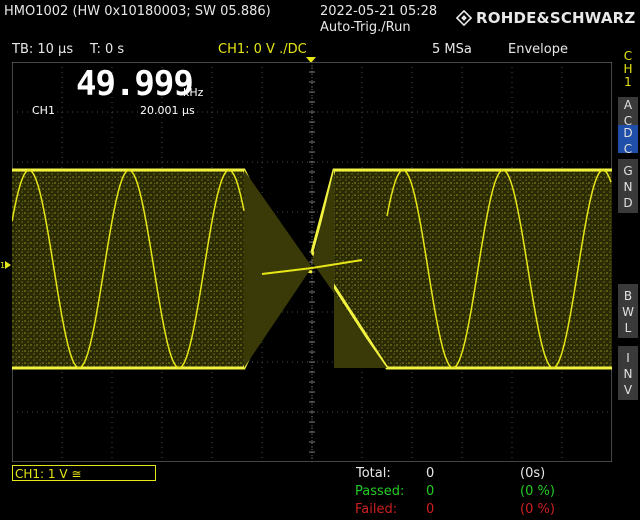 This screenshot has width=640, height=520. Describe the element at coordinates (137, 11) in the screenshot. I see `device-info: HMO1002 (HW 0x10180003; SW 05.886)` at that location.